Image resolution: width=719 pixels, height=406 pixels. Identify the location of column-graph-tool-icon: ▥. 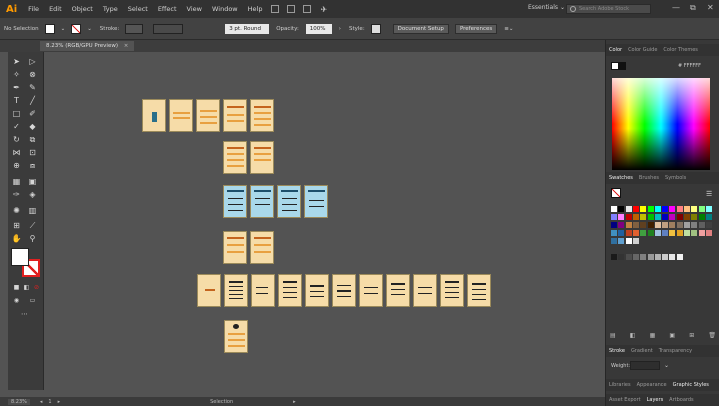
(32, 210).